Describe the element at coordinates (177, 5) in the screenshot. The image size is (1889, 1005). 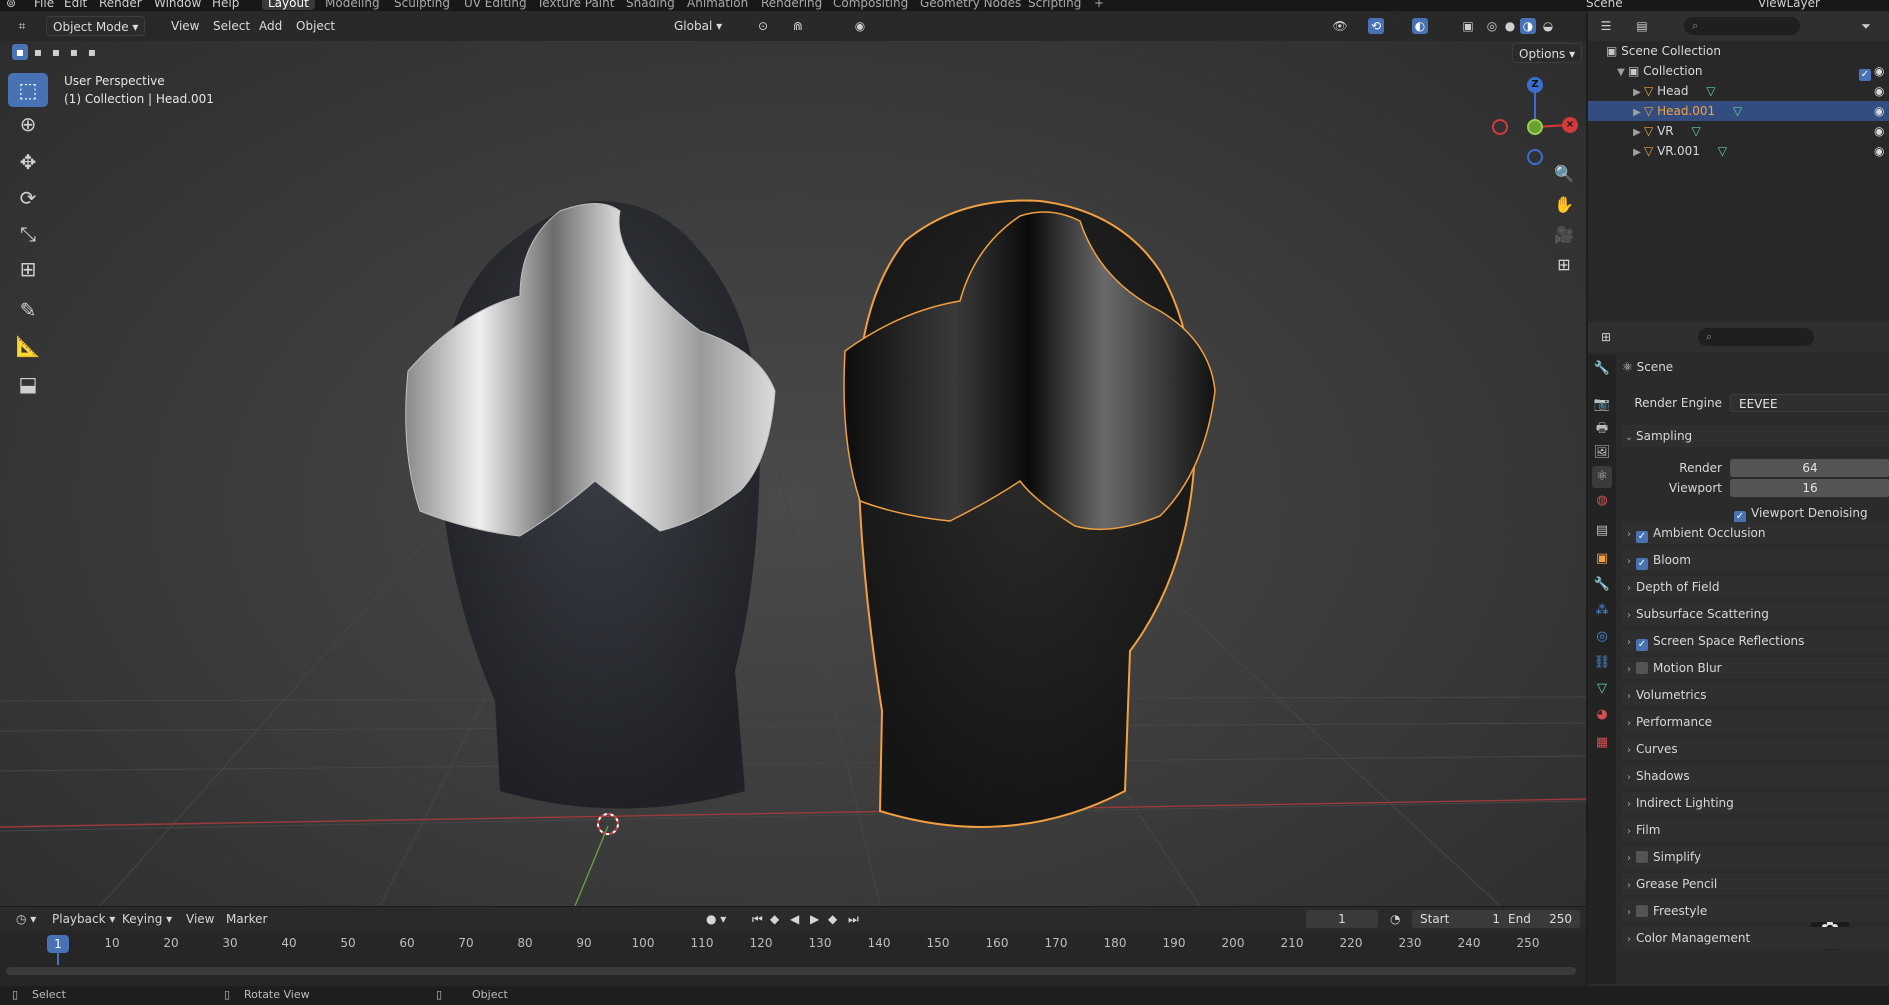
I see `menu-window: Window` at that location.